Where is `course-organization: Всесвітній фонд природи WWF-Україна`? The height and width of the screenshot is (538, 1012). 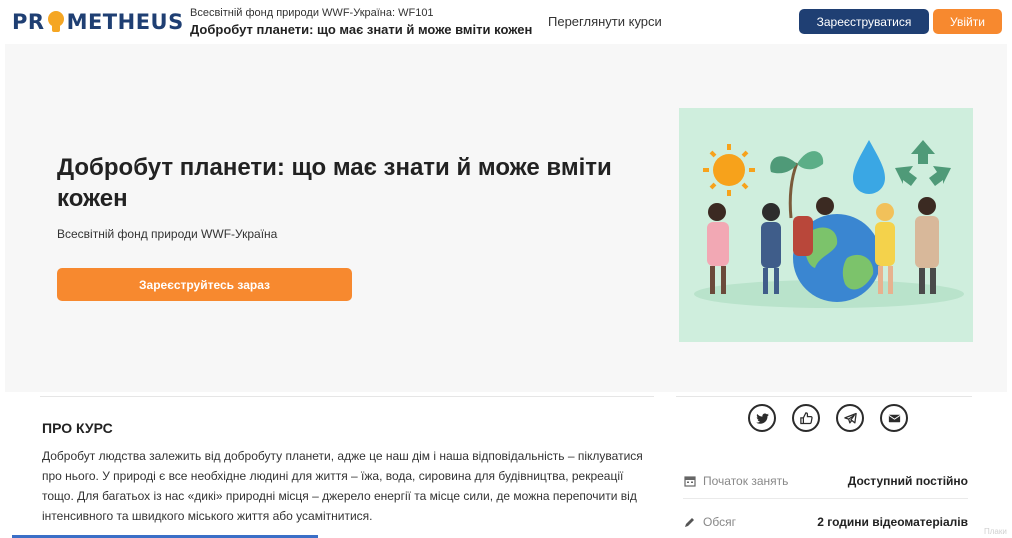
course-organization: Всесвітній фонд природи WWF-Україна is located at coordinates (167, 234).